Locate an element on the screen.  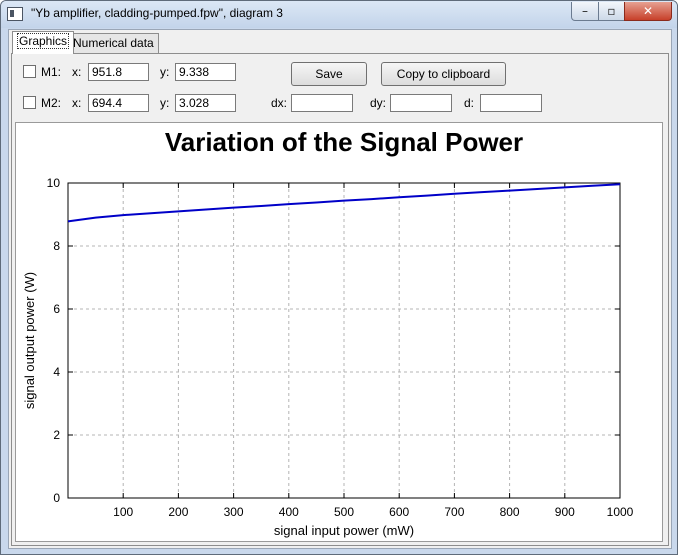
y-tick-label: 2 is located at coordinates (56, 435).